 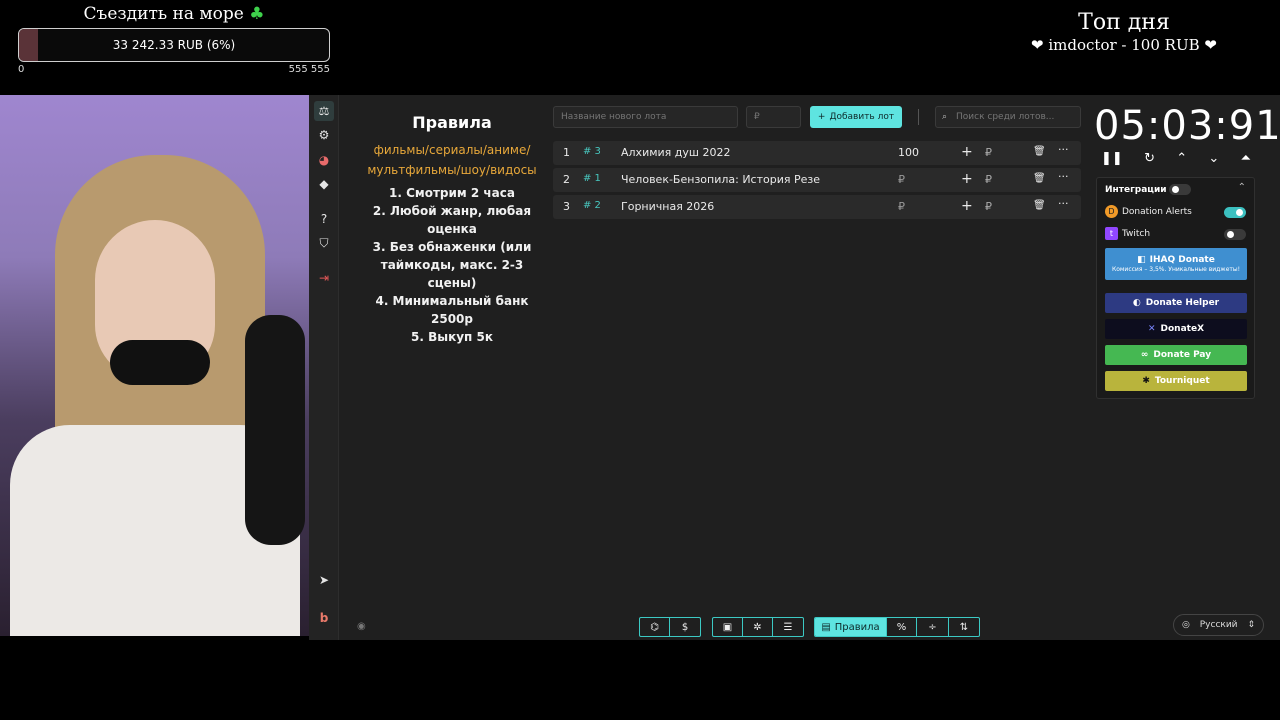 I want to click on chevron-up-icon: ⌃, so click(x=1181, y=158).